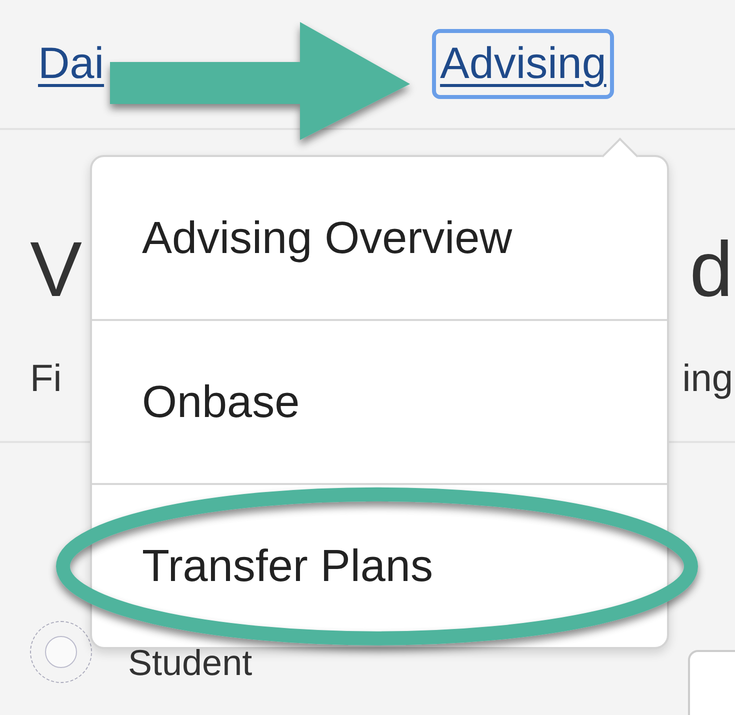 Image resolution: width=735 pixels, height=715 pixels. I want to click on nav-link: Dai, so click(71, 64).